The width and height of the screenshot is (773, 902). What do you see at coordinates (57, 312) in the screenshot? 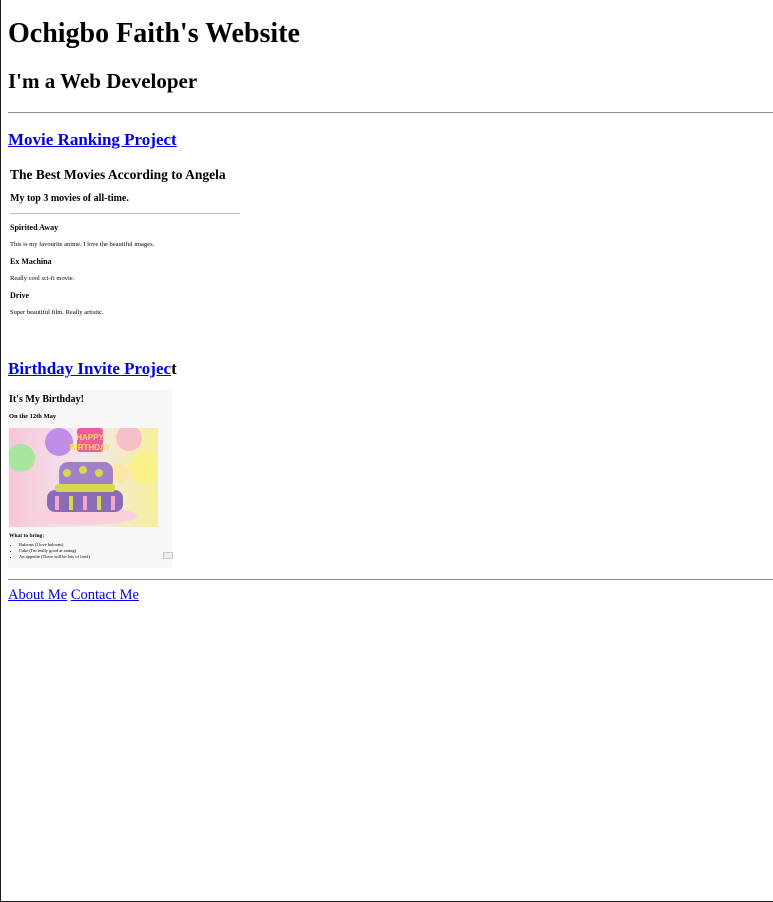
I see `preview-movie-desc: Super beautiful film. Really artistic.` at bounding box center [57, 312].